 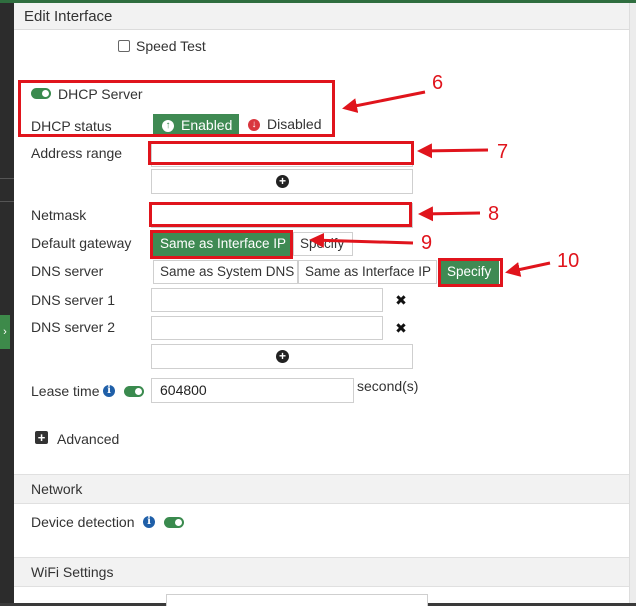 I want to click on annotation-number-9: 9, so click(x=427, y=243).